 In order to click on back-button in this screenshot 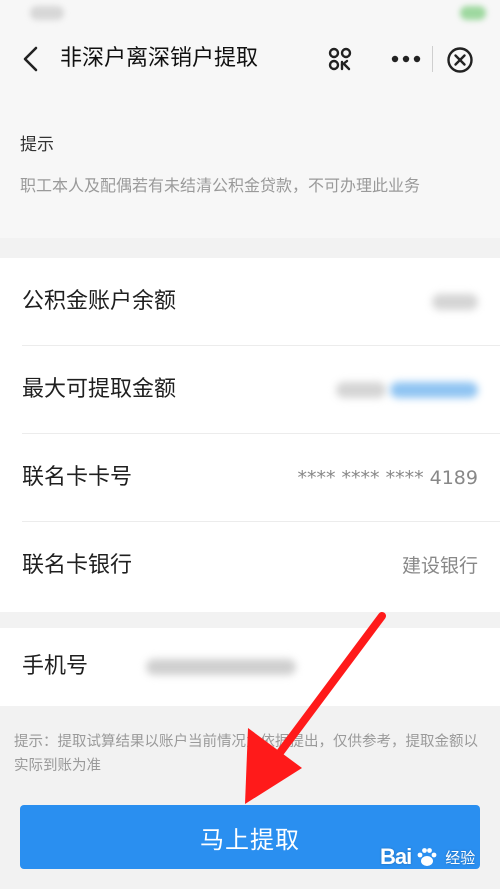, I will do `click(31, 59)`.